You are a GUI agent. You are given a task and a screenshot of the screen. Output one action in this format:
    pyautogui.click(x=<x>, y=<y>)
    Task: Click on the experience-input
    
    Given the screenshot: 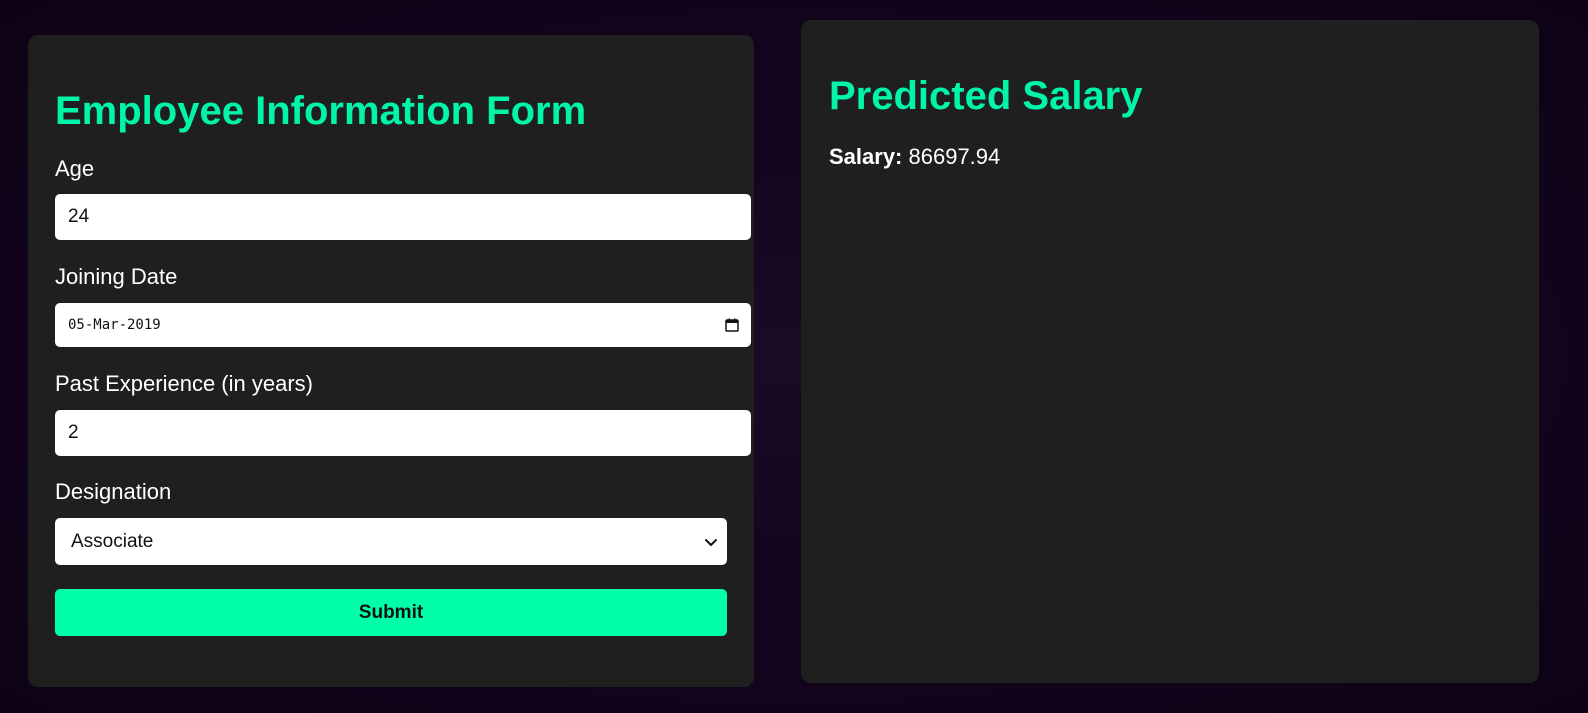 What is the action you would take?
    pyautogui.click(x=403, y=433)
    